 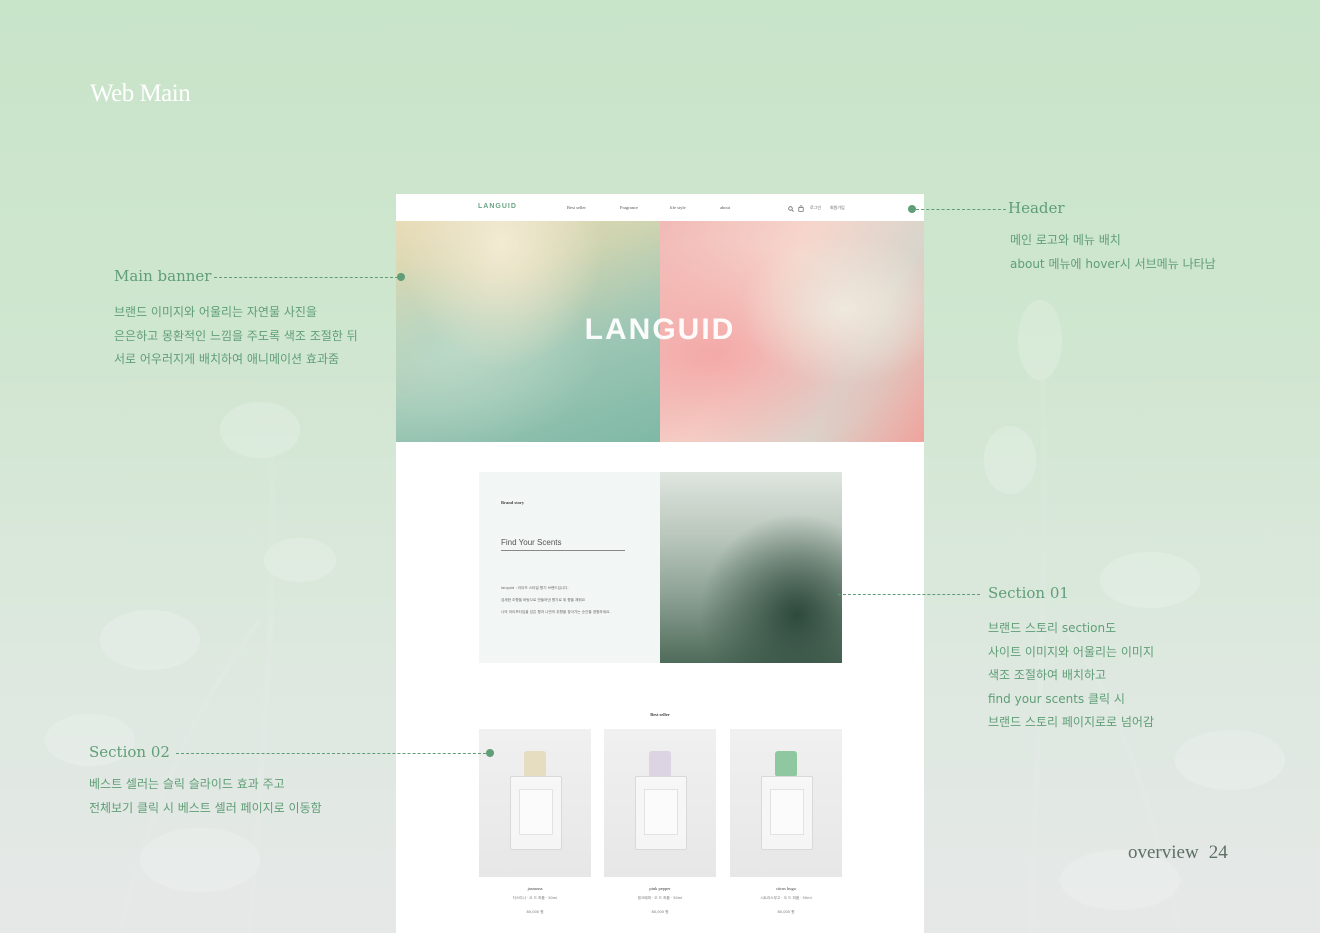 What do you see at coordinates (490, 753) in the screenshot?
I see `section02-callout-dot` at bounding box center [490, 753].